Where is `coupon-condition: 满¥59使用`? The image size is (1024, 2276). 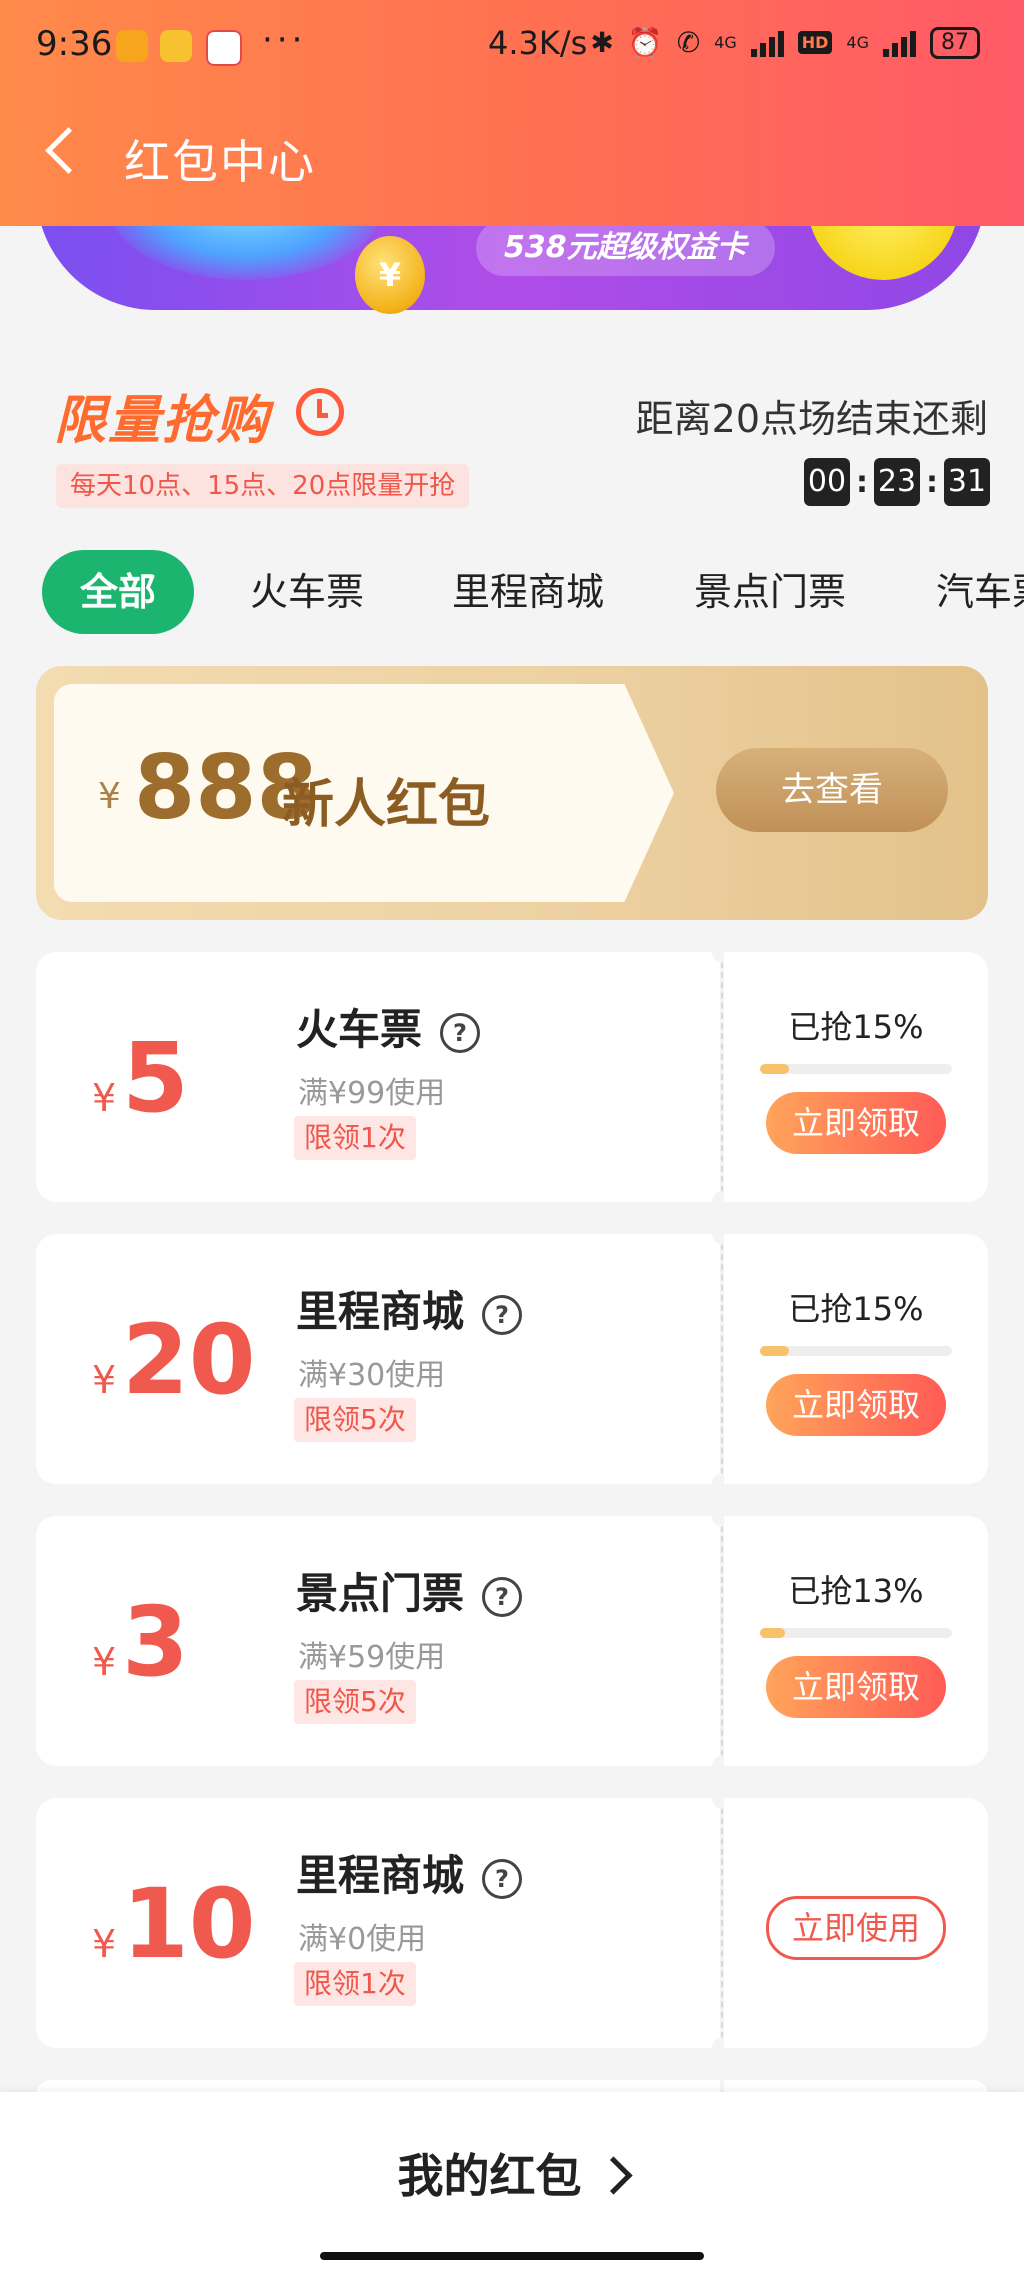
coupon-condition: 满¥59使用 is located at coordinates (372, 1657).